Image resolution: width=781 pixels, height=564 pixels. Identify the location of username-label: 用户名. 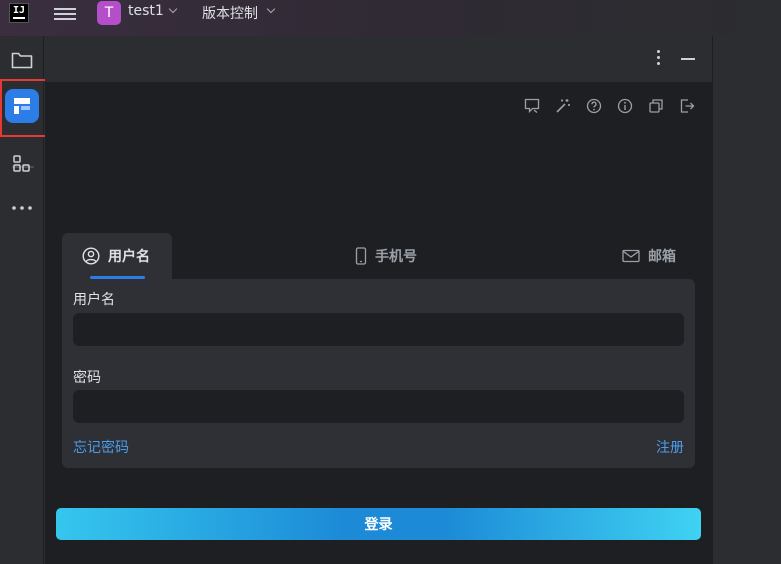
(94, 300).